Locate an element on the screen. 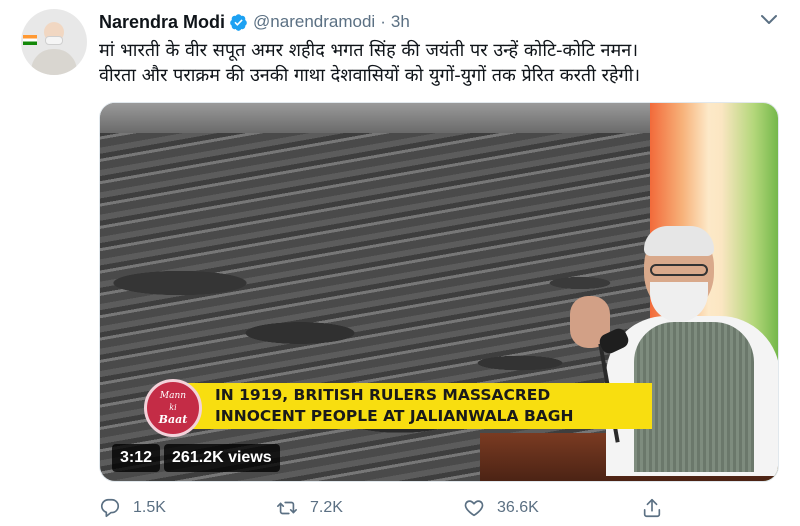  mann-ki-baat-logo: Mann ki Baat is located at coordinates (173, 408).